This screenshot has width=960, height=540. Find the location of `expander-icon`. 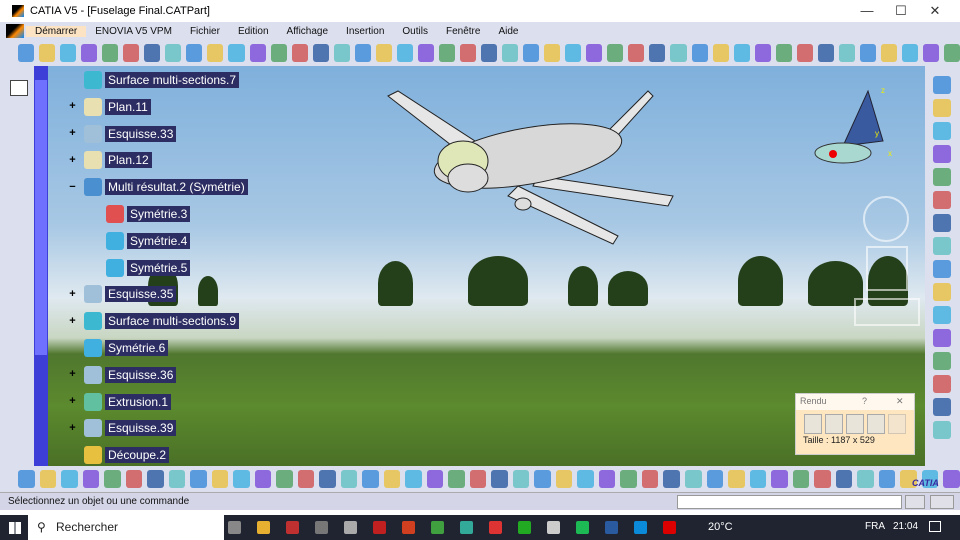

expander-icon is located at coordinates (72, 348).